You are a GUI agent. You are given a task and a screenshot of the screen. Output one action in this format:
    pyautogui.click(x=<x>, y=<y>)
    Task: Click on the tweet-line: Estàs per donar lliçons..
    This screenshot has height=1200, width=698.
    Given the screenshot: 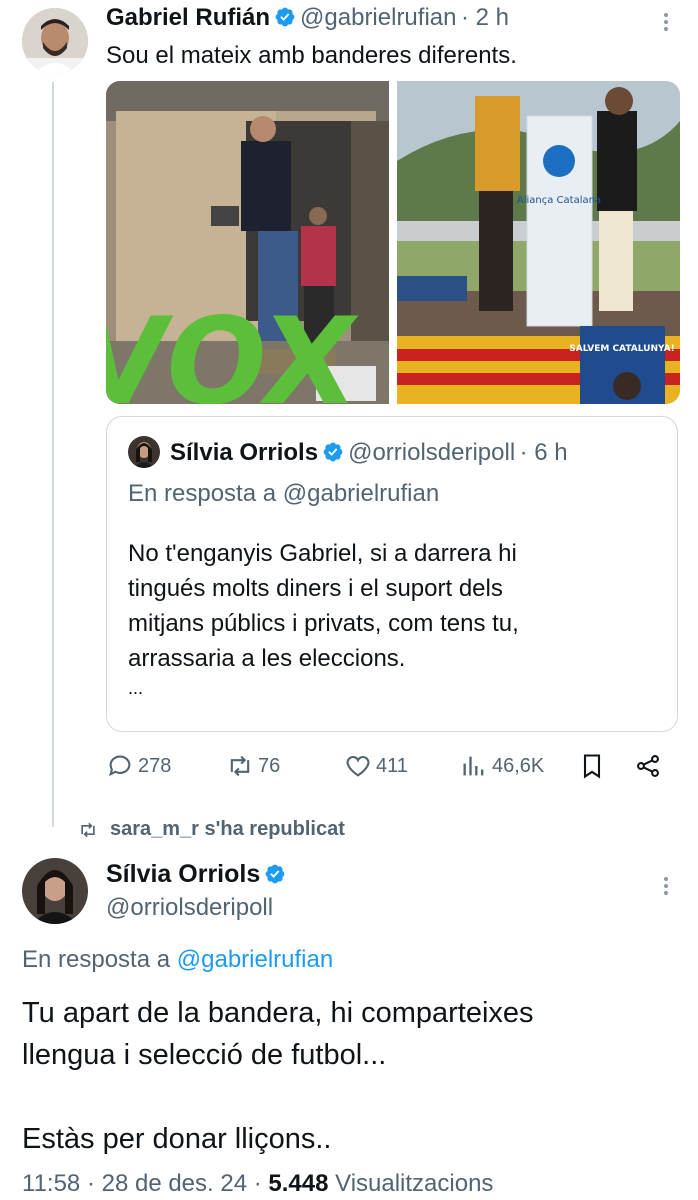 What is the action you would take?
    pyautogui.click(x=177, y=1139)
    